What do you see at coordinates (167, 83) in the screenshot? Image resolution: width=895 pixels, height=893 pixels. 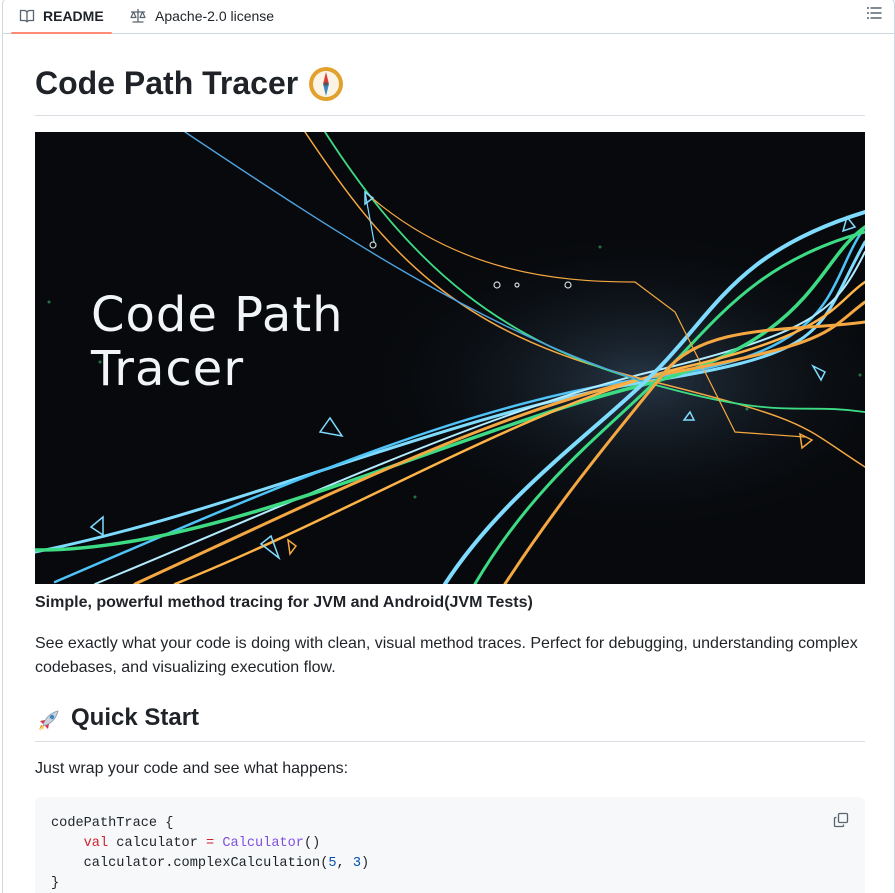 I see `readme-title-text: Code Path Tracer` at bounding box center [167, 83].